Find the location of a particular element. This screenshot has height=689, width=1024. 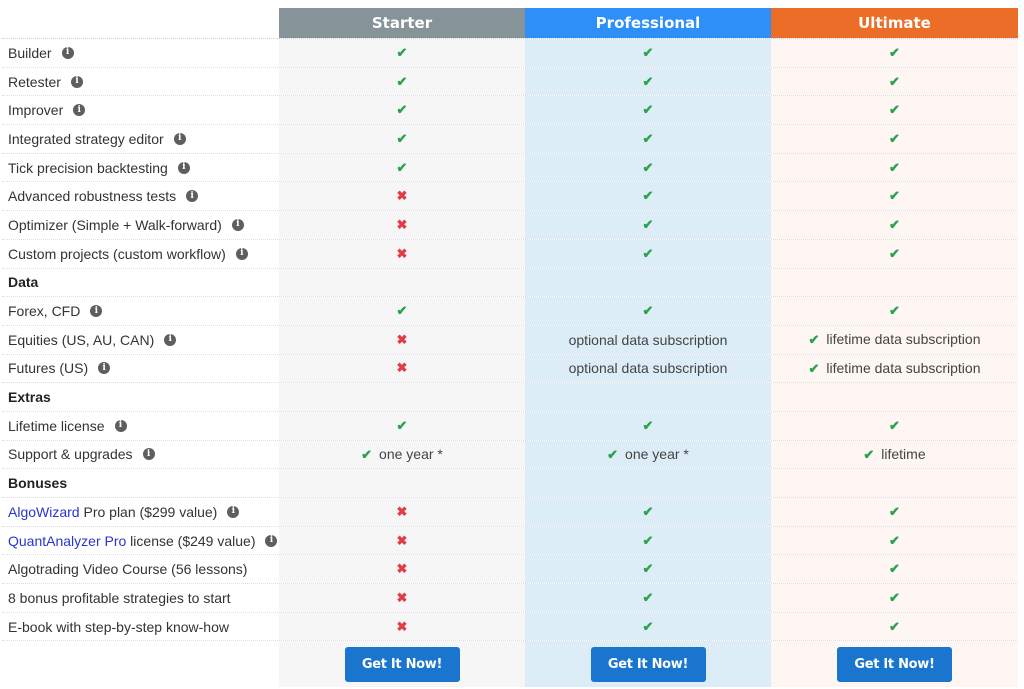

feature-label: Pro plan ($299 value) is located at coordinates (148, 511).